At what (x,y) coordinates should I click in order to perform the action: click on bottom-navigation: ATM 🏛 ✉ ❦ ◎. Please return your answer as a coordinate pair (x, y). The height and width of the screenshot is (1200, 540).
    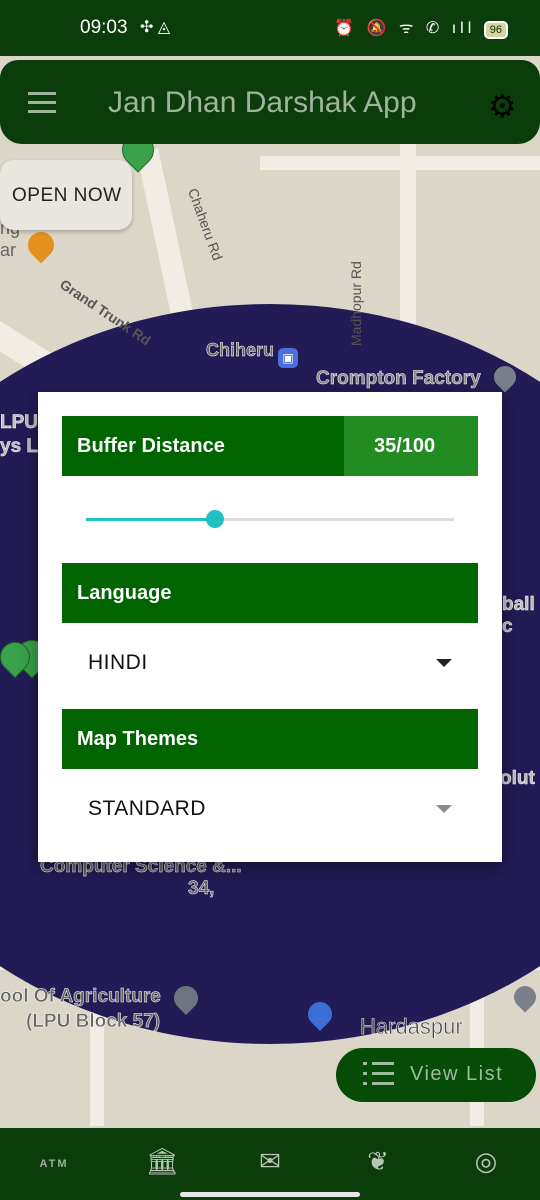
    Looking at the image, I should click on (270, 1164).